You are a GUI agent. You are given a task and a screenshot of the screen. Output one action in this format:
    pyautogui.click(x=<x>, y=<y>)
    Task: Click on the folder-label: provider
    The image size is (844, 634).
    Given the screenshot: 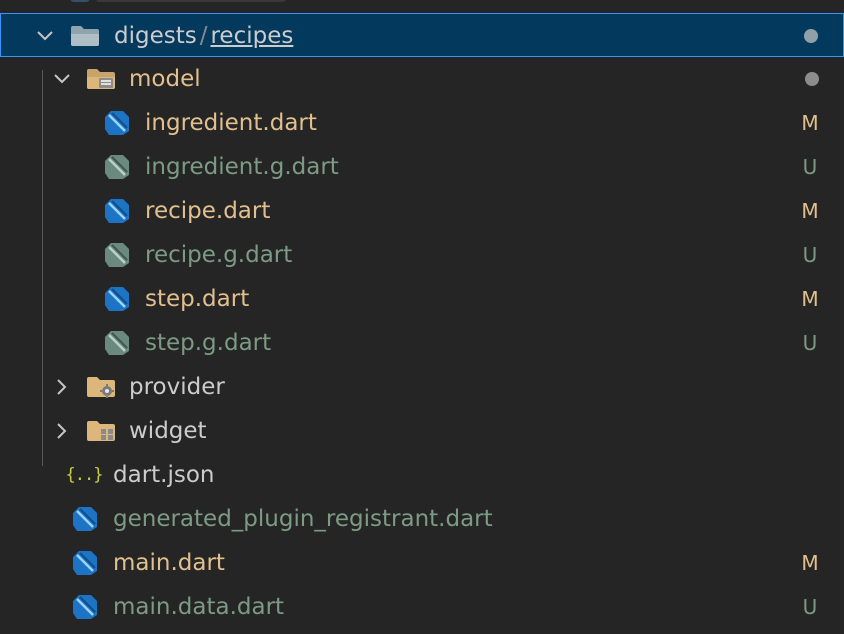 What is the action you would take?
    pyautogui.click(x=177, y=387)
    